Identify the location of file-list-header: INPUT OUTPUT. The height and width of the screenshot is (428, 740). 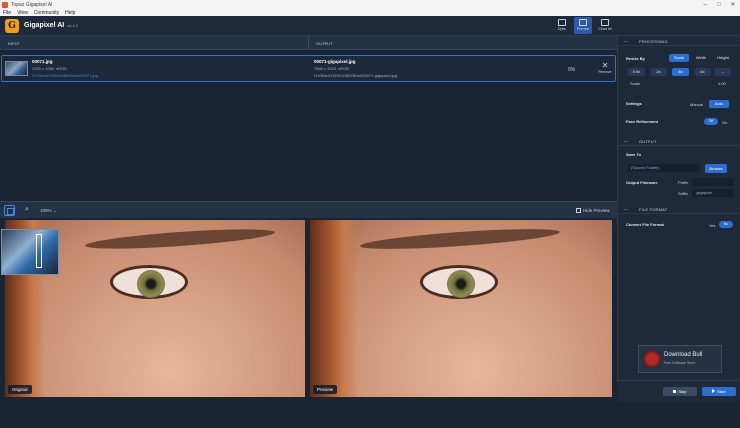
(308, 43).